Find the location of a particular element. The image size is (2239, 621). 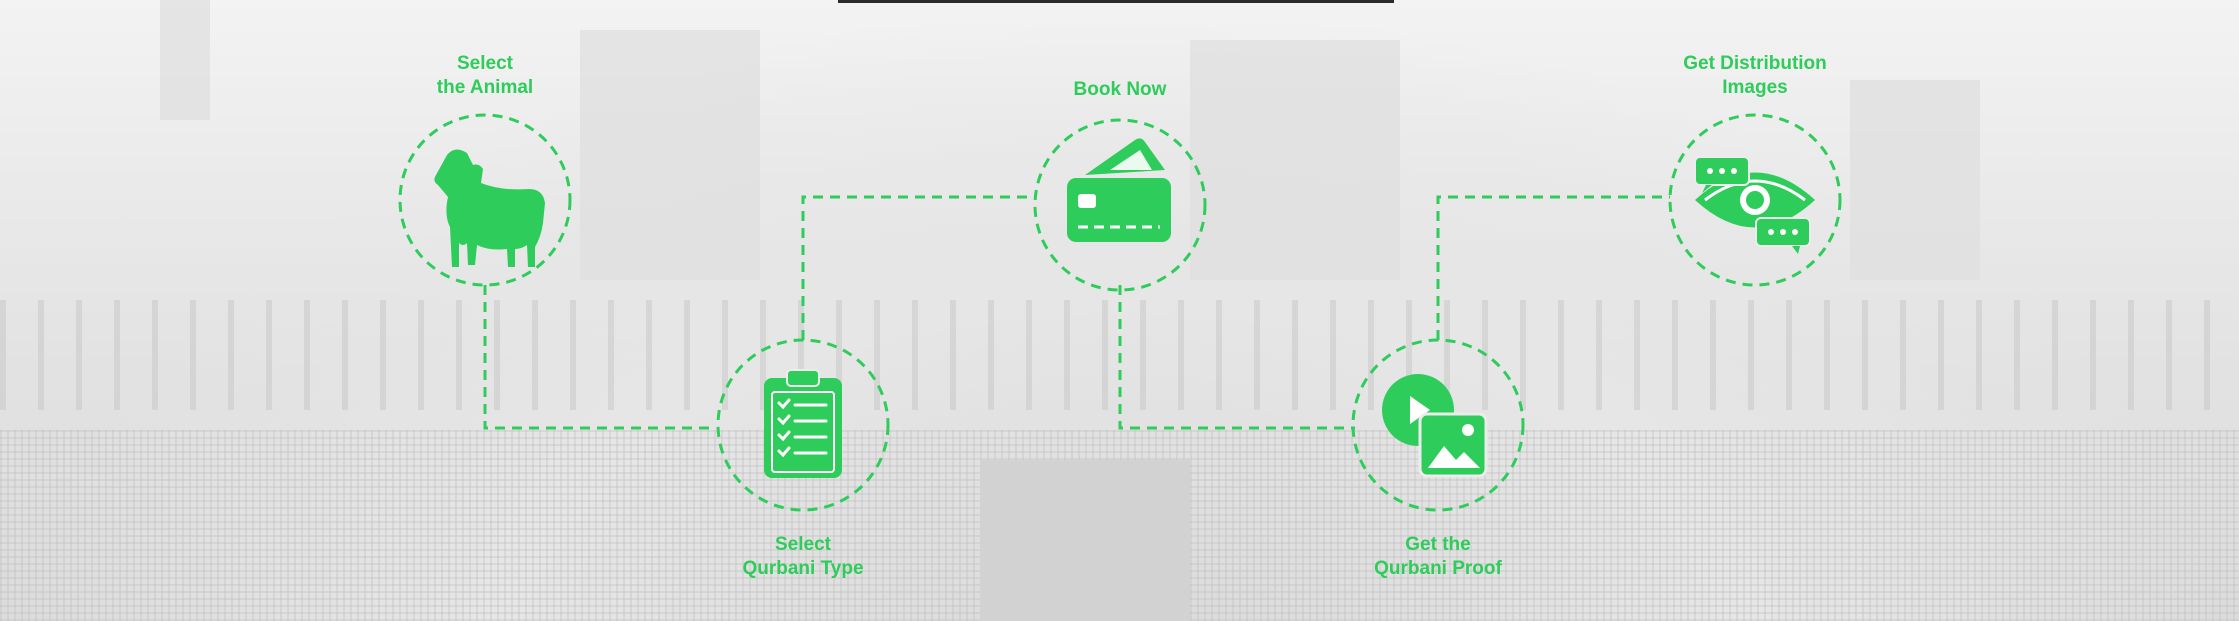

step-label-distribution-images: Get Distribution Images is located at coordinates (1755, 75).